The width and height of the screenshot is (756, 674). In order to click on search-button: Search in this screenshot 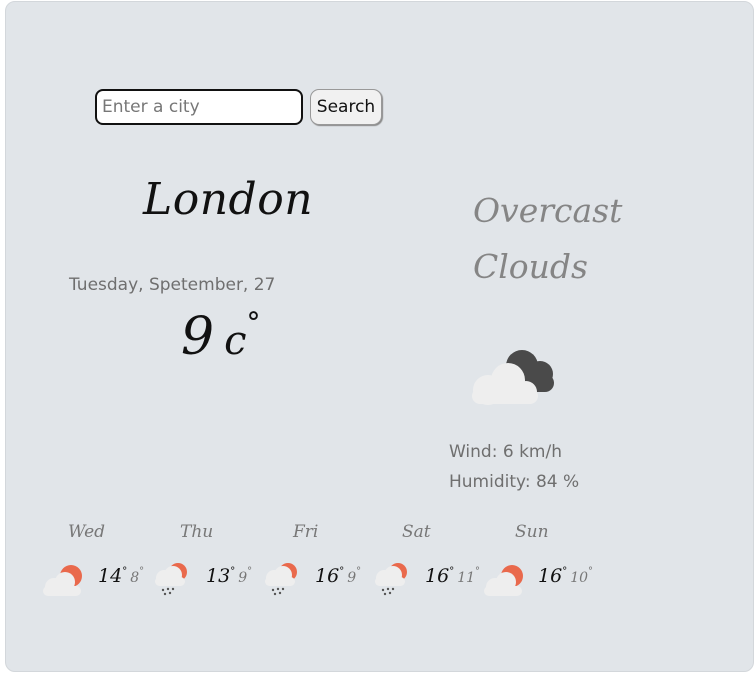, I will do `click(346, 107)`.